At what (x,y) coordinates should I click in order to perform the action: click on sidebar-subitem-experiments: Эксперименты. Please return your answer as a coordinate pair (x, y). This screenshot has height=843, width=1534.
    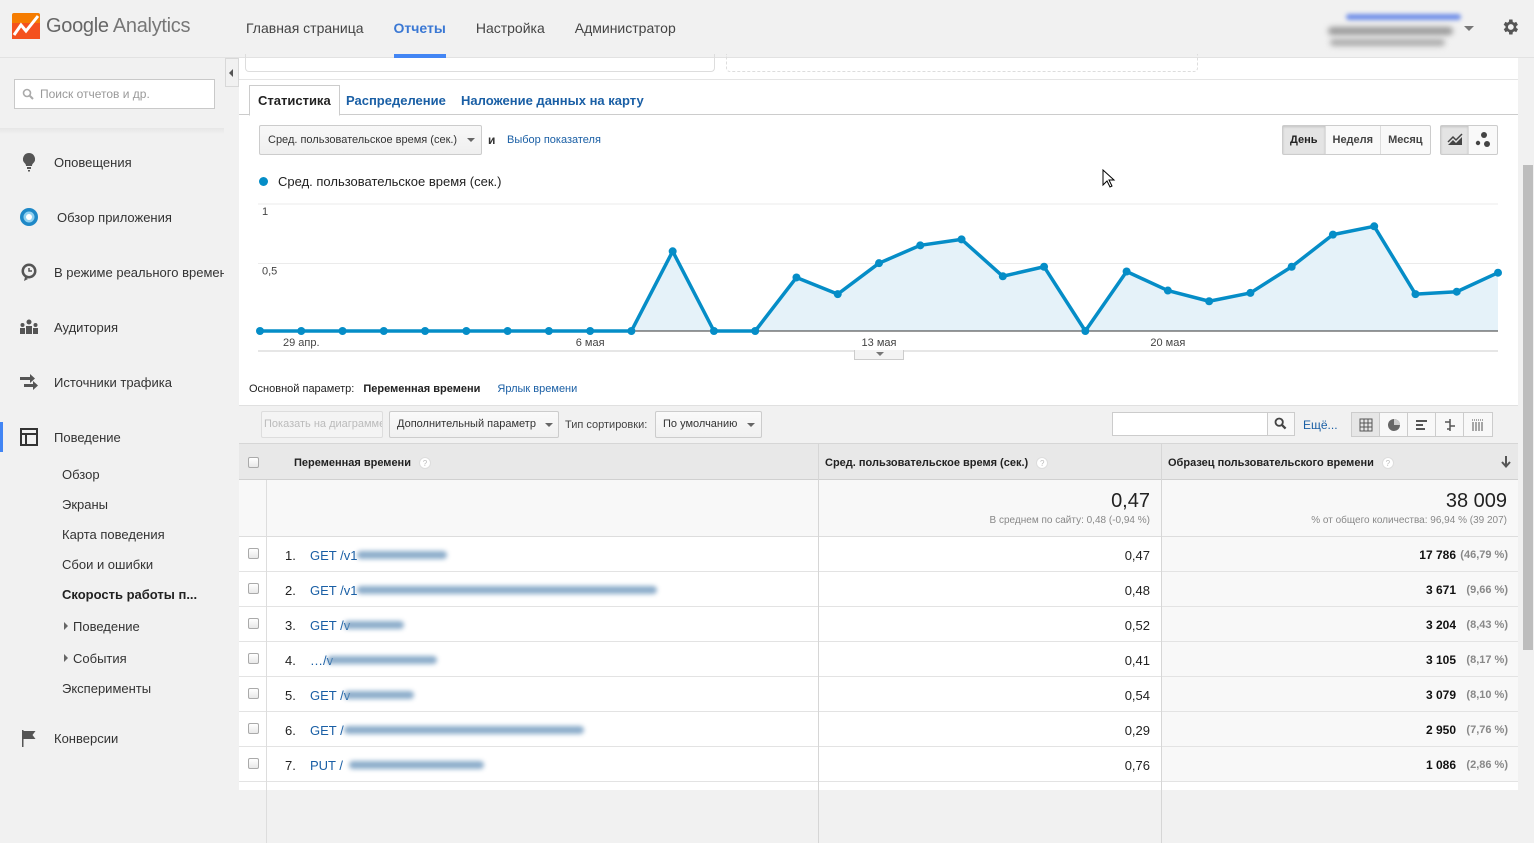
    Looking at the image, I should click on (106, 688).